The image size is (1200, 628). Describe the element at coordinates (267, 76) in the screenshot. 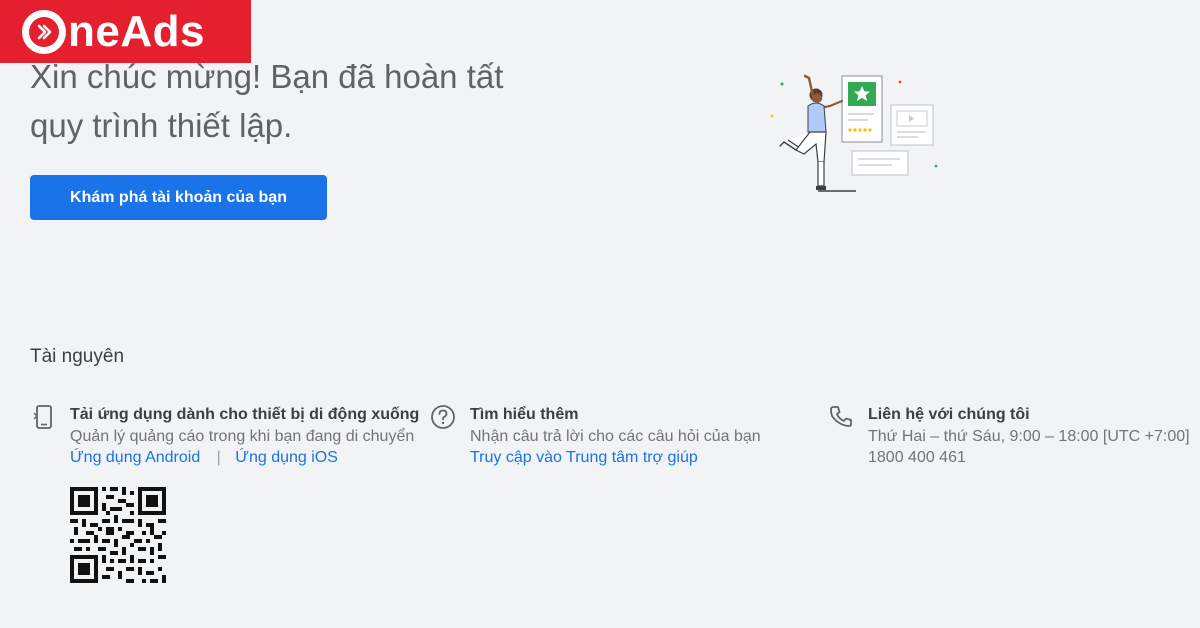

I see `page-title-line-1: Xin chúc mừng! Bạn đã hoàn tất` at that location.